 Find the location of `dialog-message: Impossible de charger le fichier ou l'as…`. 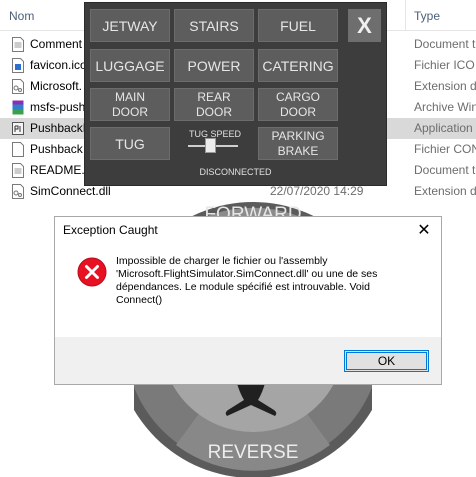

dialog-message: Impossible de charger le fichier ou l'as… is located at coordinates (268, 281).